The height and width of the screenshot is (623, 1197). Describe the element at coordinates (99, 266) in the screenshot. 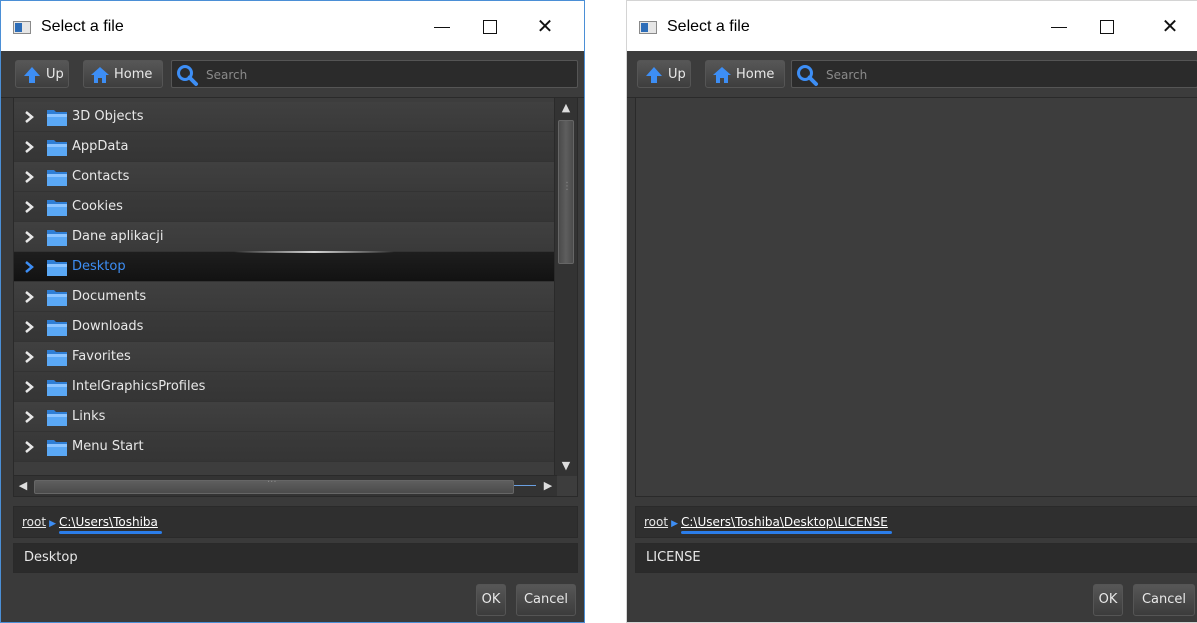

I see `tree-row-label: Desktop` at that location.